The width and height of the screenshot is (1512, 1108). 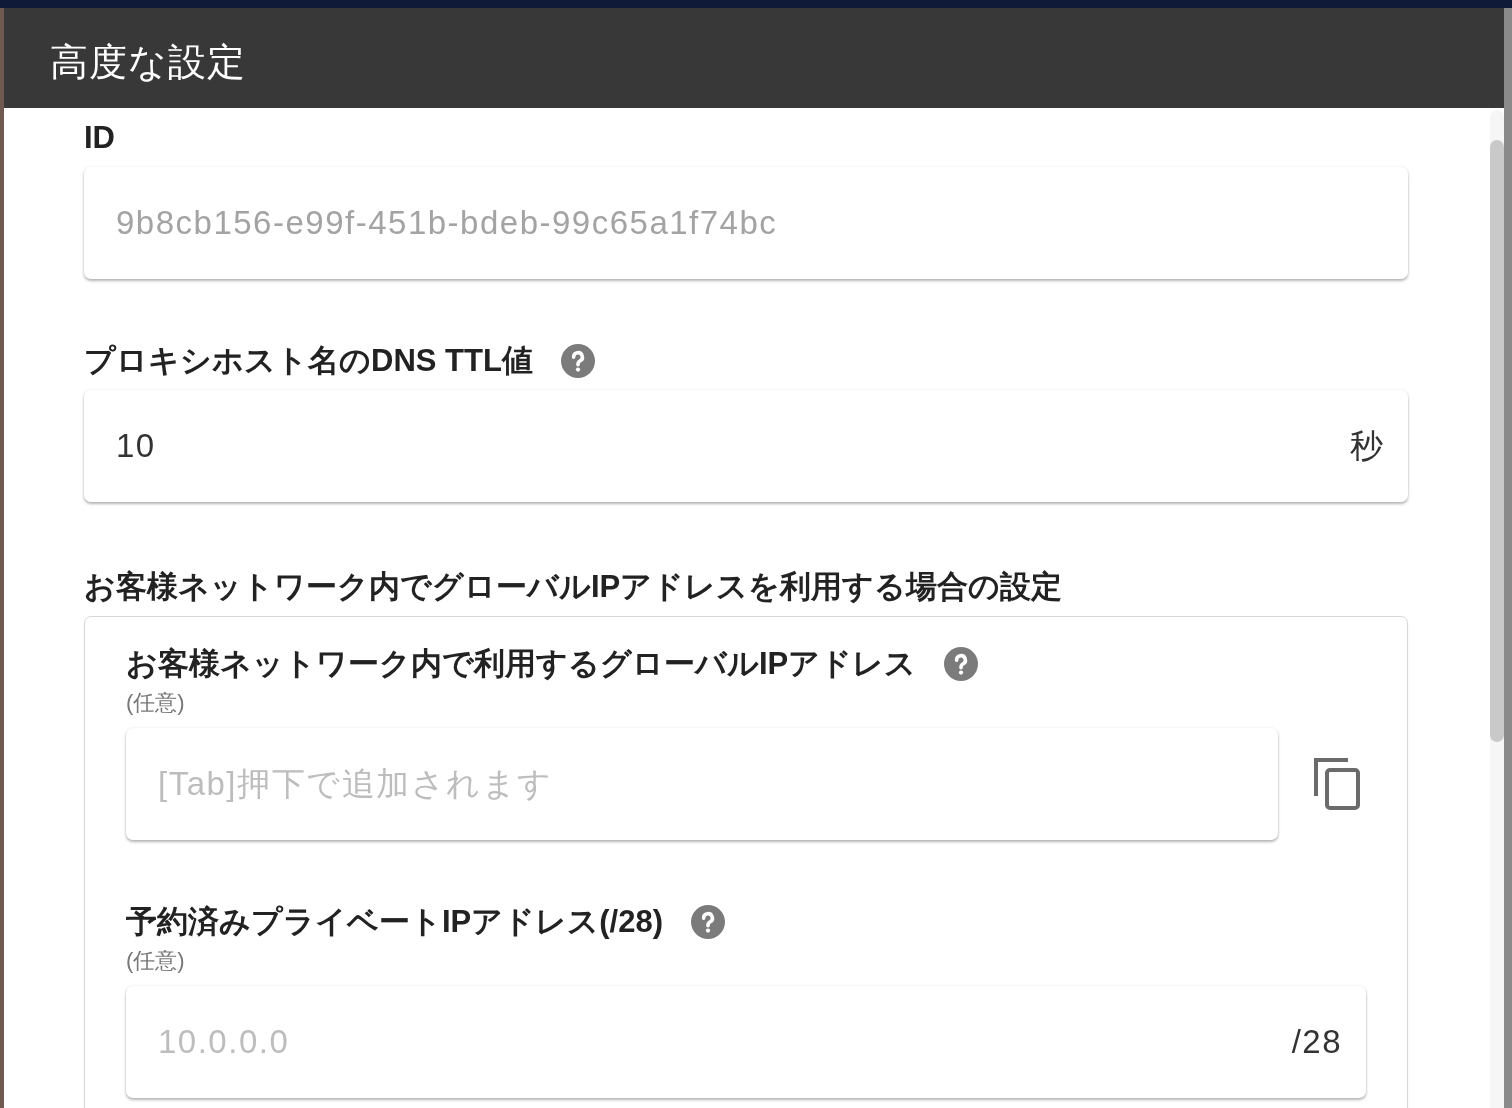 I want to click on scrollbar, so click(x=1497, y=609).